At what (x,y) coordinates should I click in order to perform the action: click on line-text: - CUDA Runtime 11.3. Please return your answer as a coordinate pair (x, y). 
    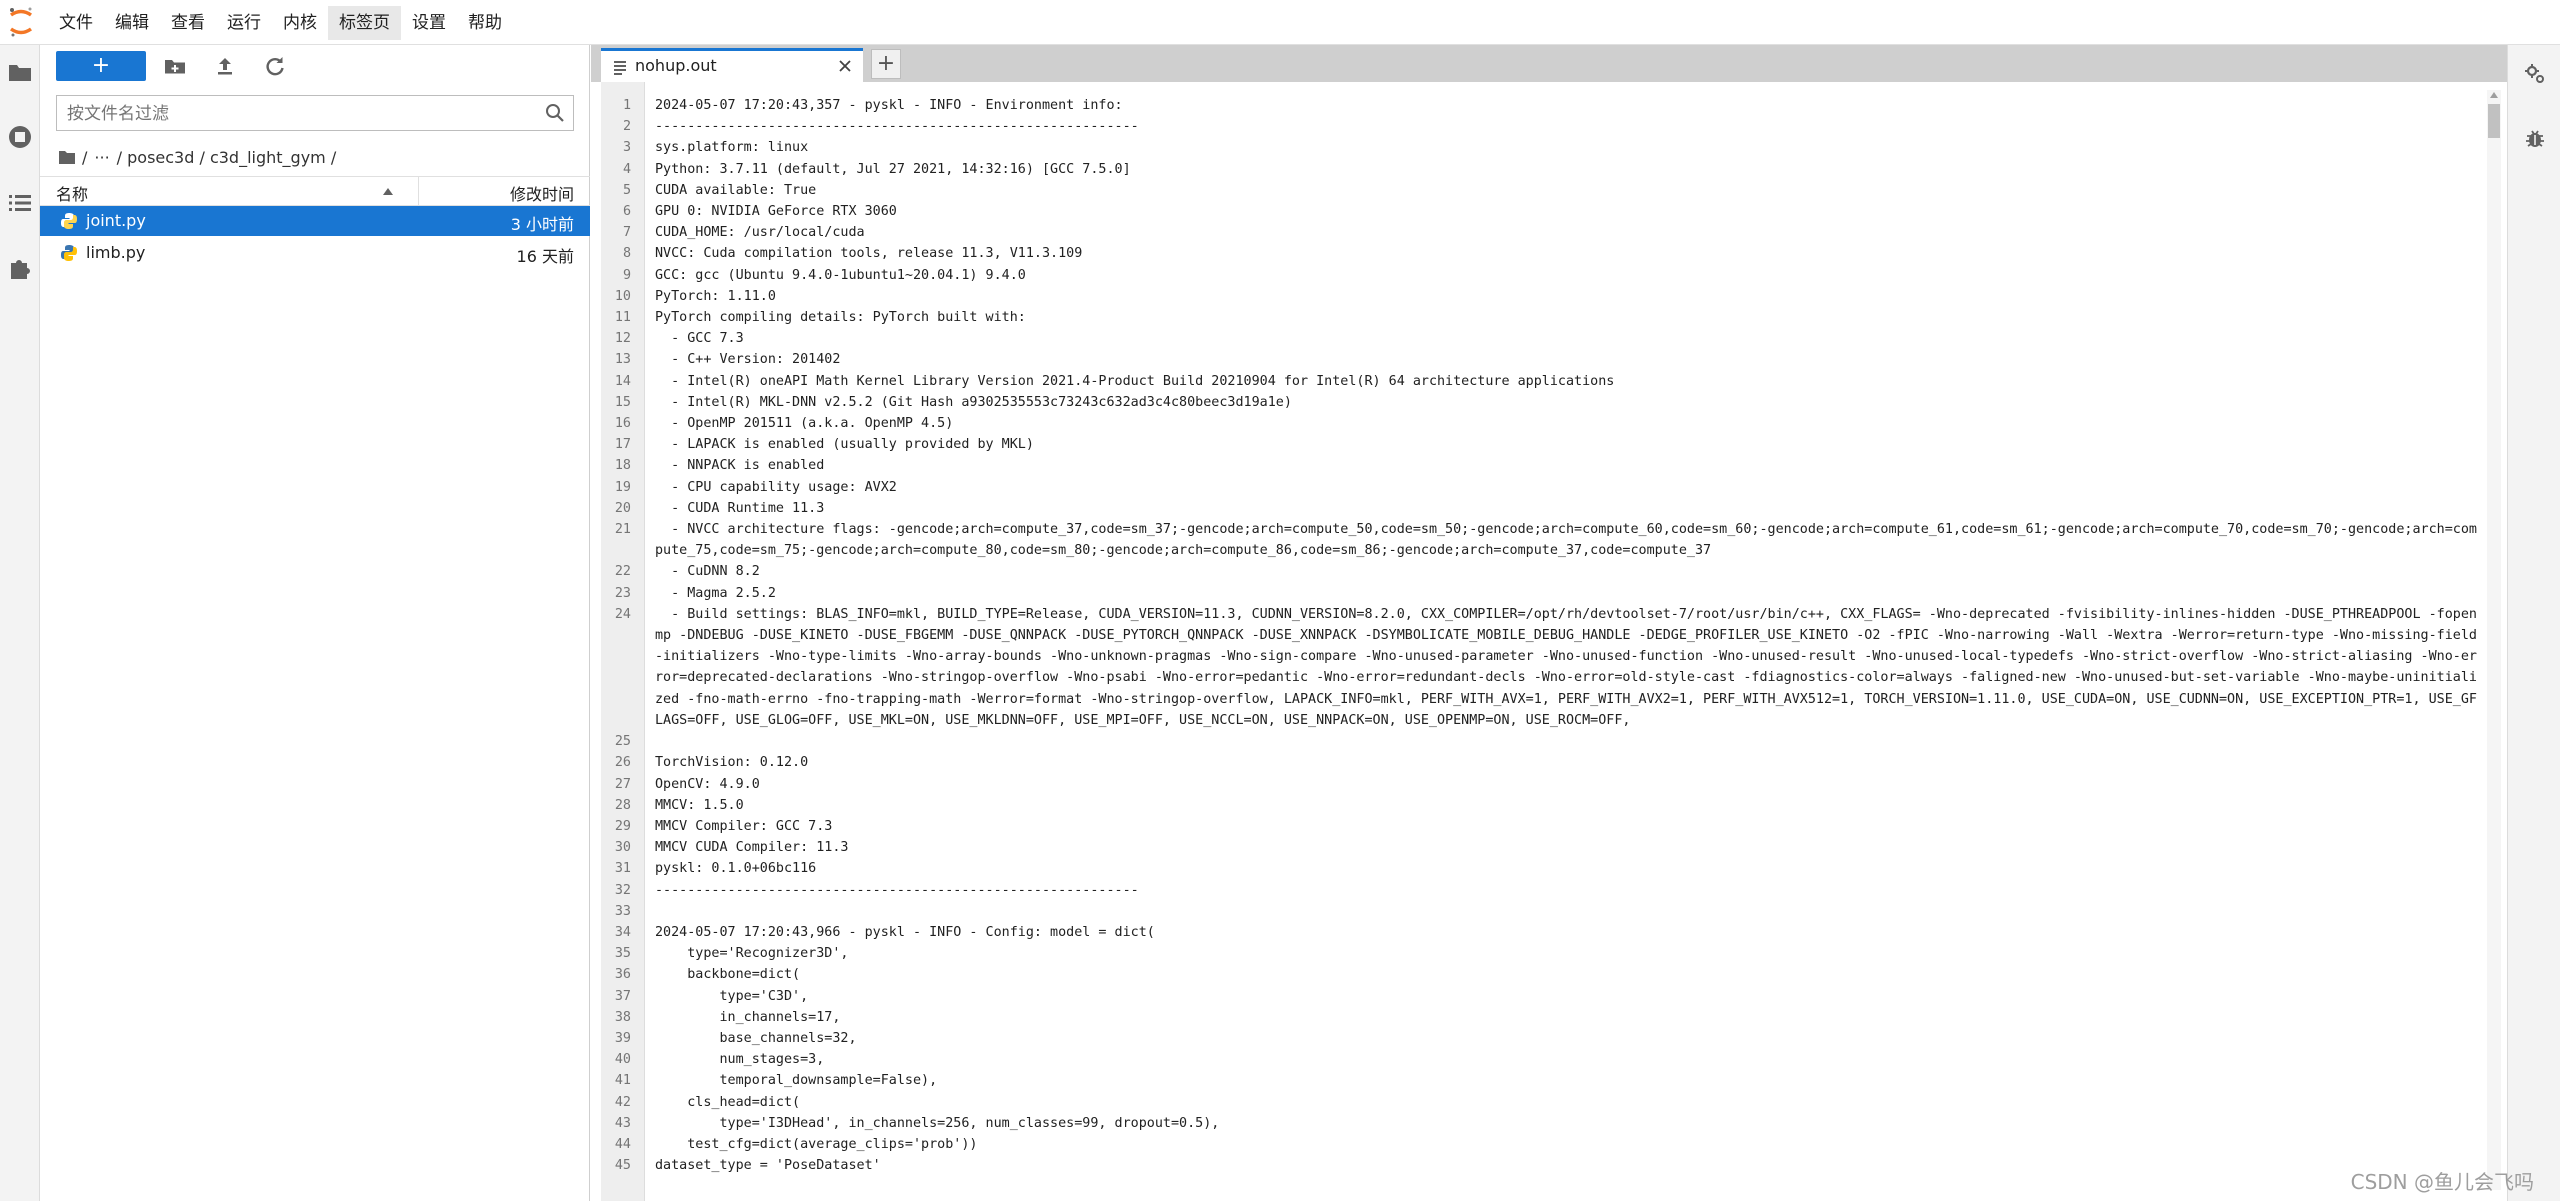
    Looking at the image, I should click on (740, 508).